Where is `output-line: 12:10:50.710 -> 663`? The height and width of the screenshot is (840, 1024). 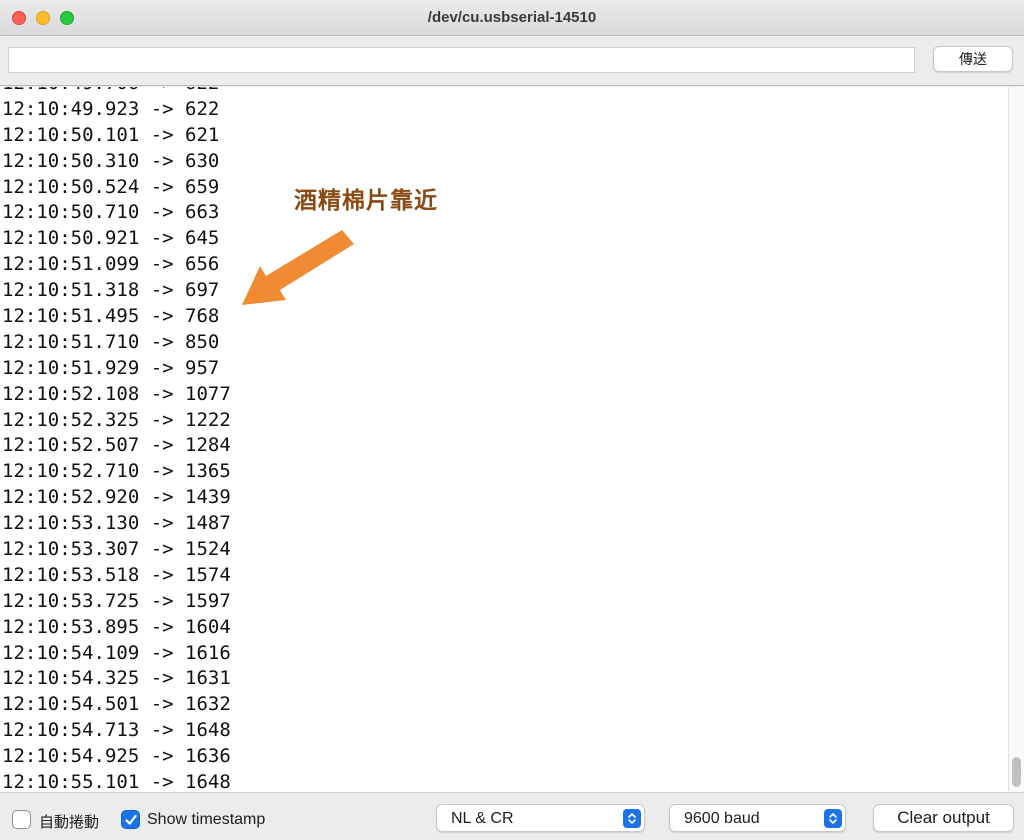
output-line: 12:10:50.710 -> 663 is located at coordinates (111, 212).